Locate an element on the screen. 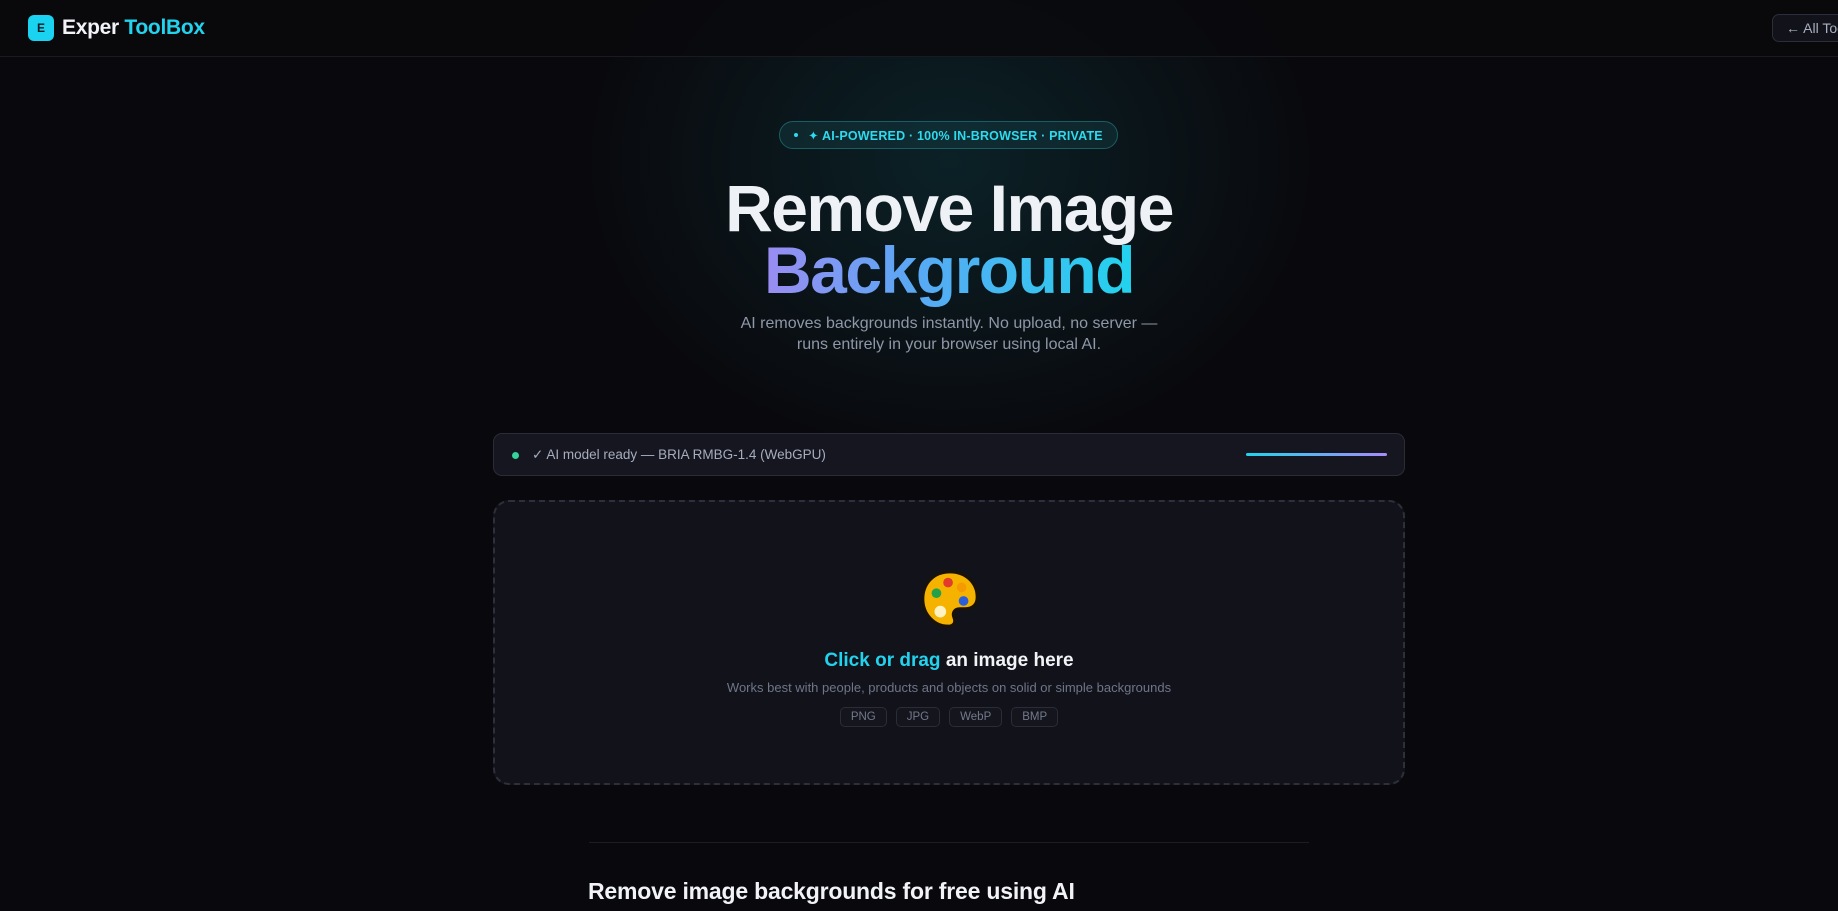 The width and height of the screenshot is (1838, 911). all-tools-button: ← All Tools is located at coordinates (1805, 28).